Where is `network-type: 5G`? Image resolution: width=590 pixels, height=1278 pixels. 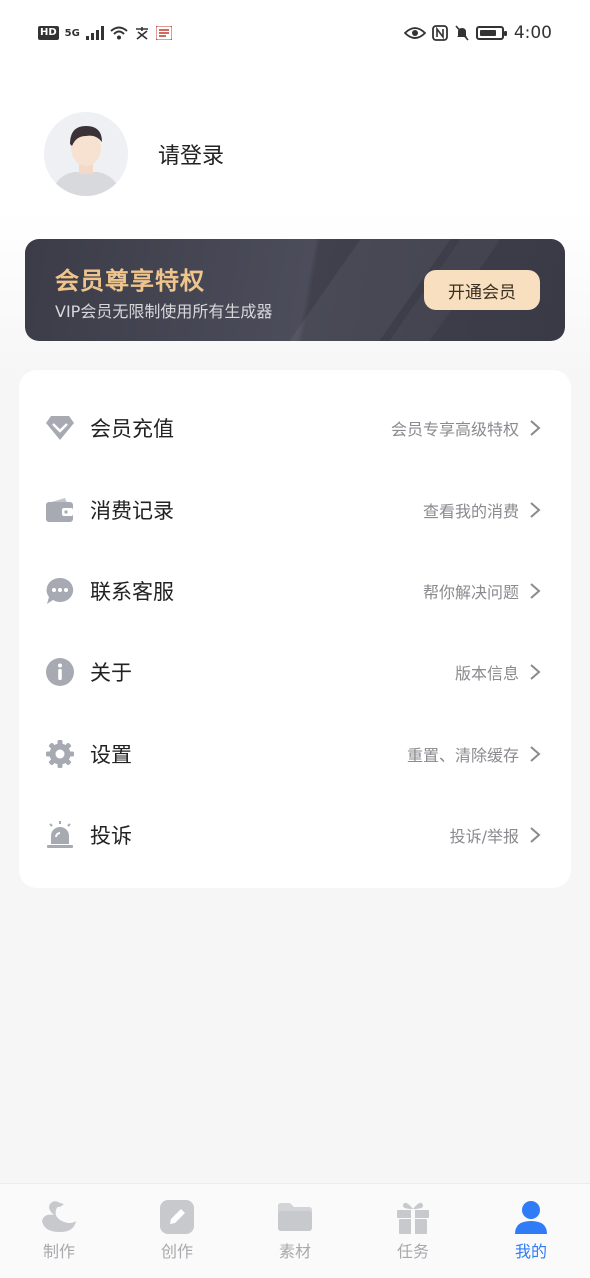
network-type: 5G is located at coordinates (72, 33).